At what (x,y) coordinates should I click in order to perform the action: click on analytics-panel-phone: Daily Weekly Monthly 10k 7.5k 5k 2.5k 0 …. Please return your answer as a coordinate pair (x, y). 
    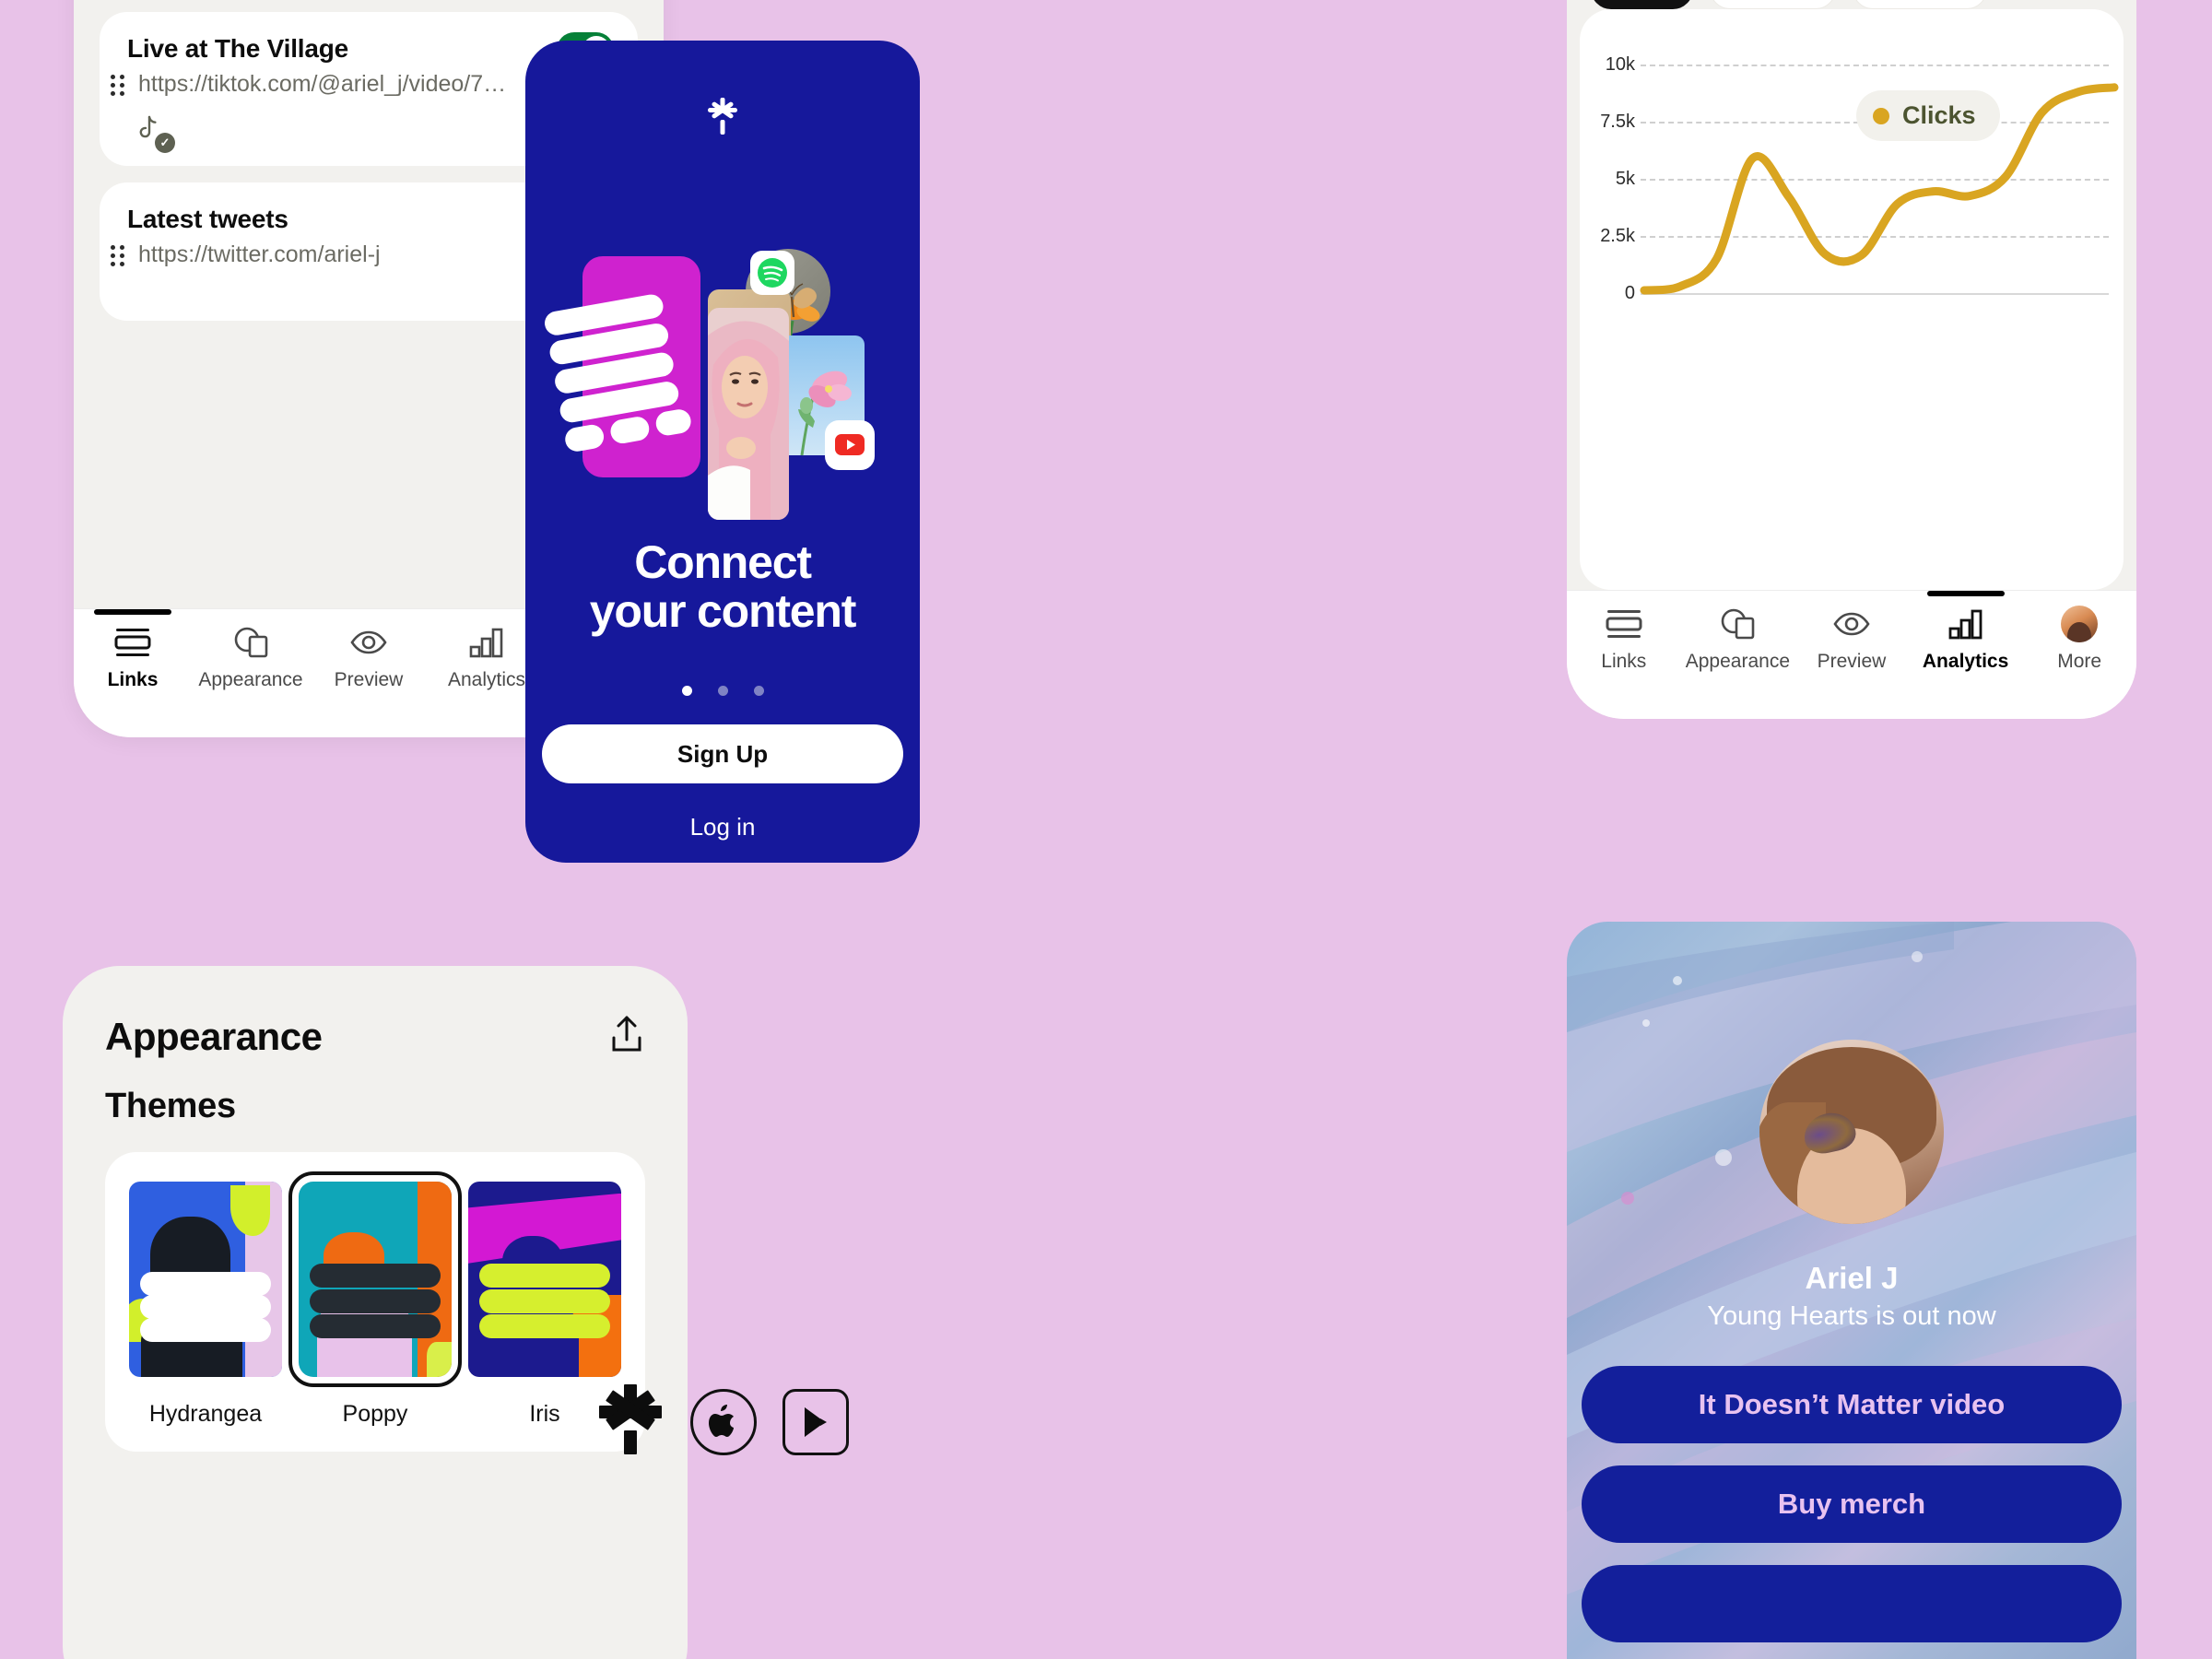
    Looking at the image, I should click on (1851, 359).